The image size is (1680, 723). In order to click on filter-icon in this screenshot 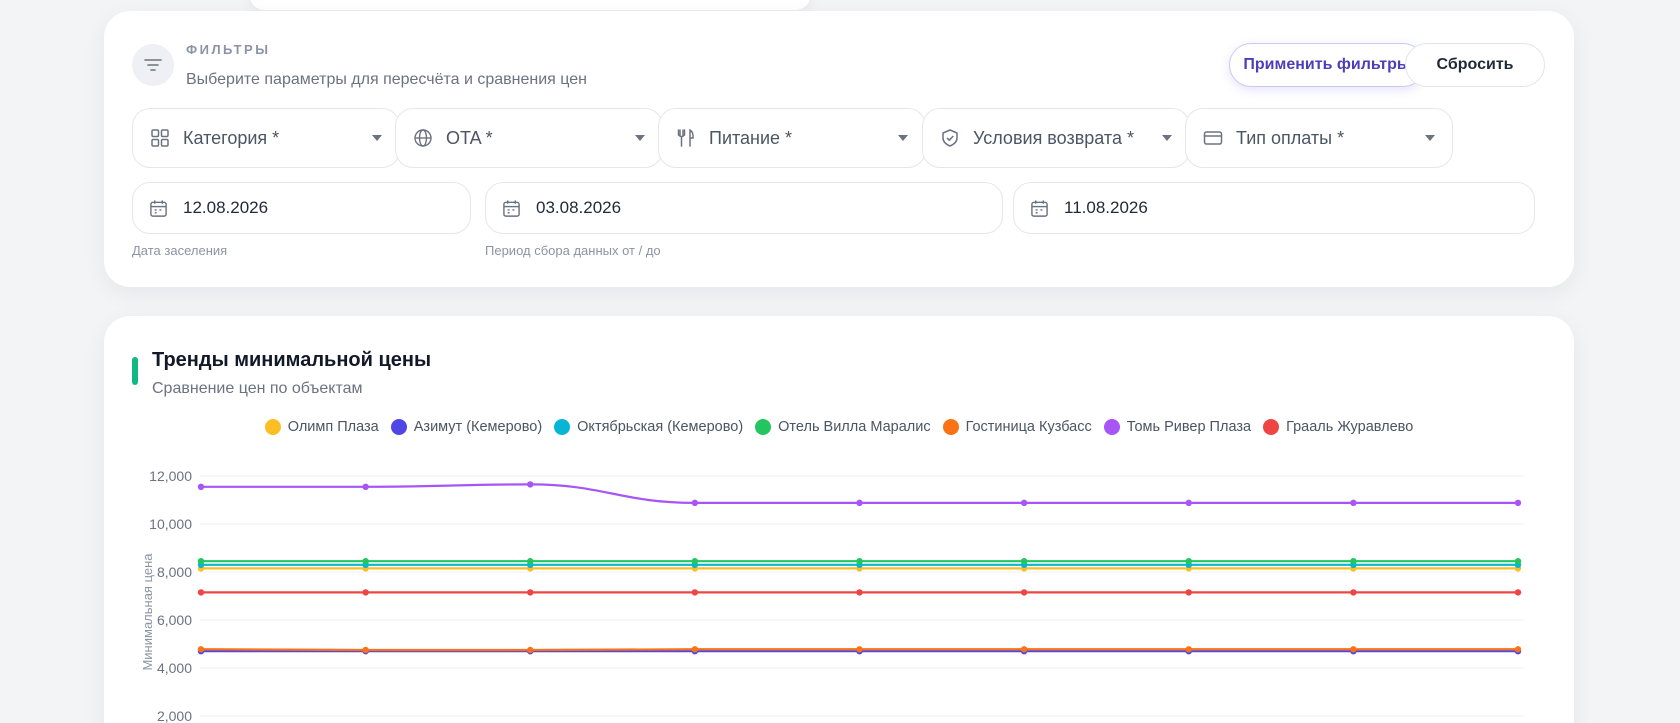, I will do `click(153, 65)`.